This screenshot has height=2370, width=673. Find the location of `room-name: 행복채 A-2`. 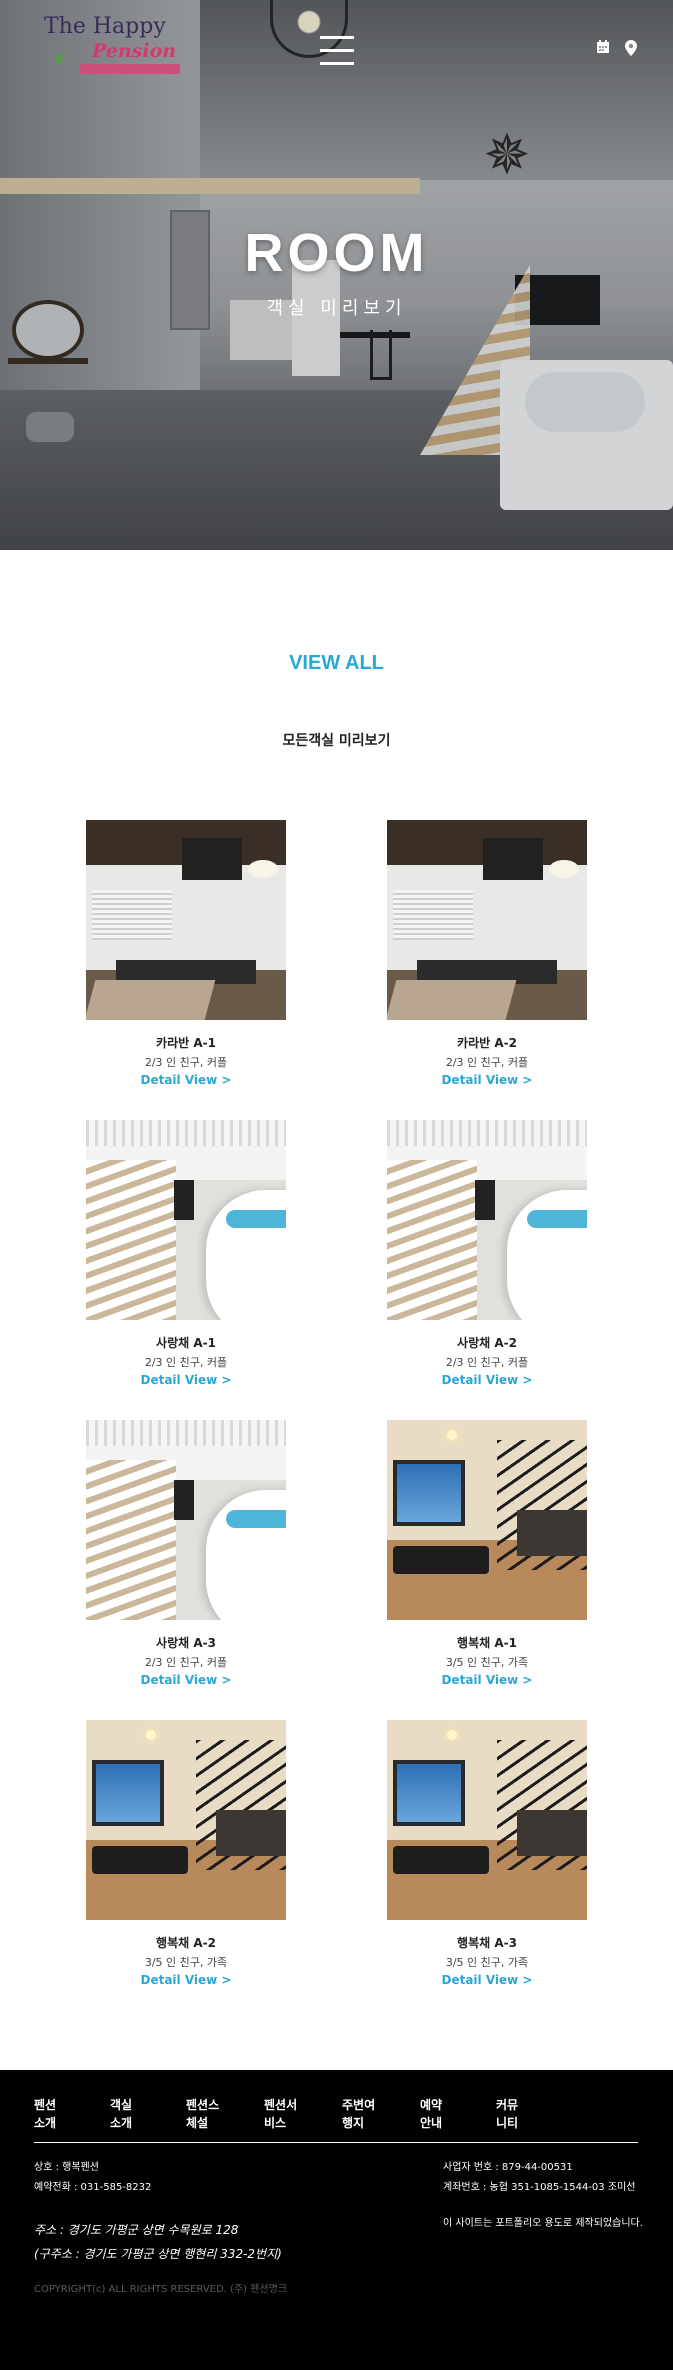

room-name: 행복채 A-2 is located at coordinates (186, 1943).